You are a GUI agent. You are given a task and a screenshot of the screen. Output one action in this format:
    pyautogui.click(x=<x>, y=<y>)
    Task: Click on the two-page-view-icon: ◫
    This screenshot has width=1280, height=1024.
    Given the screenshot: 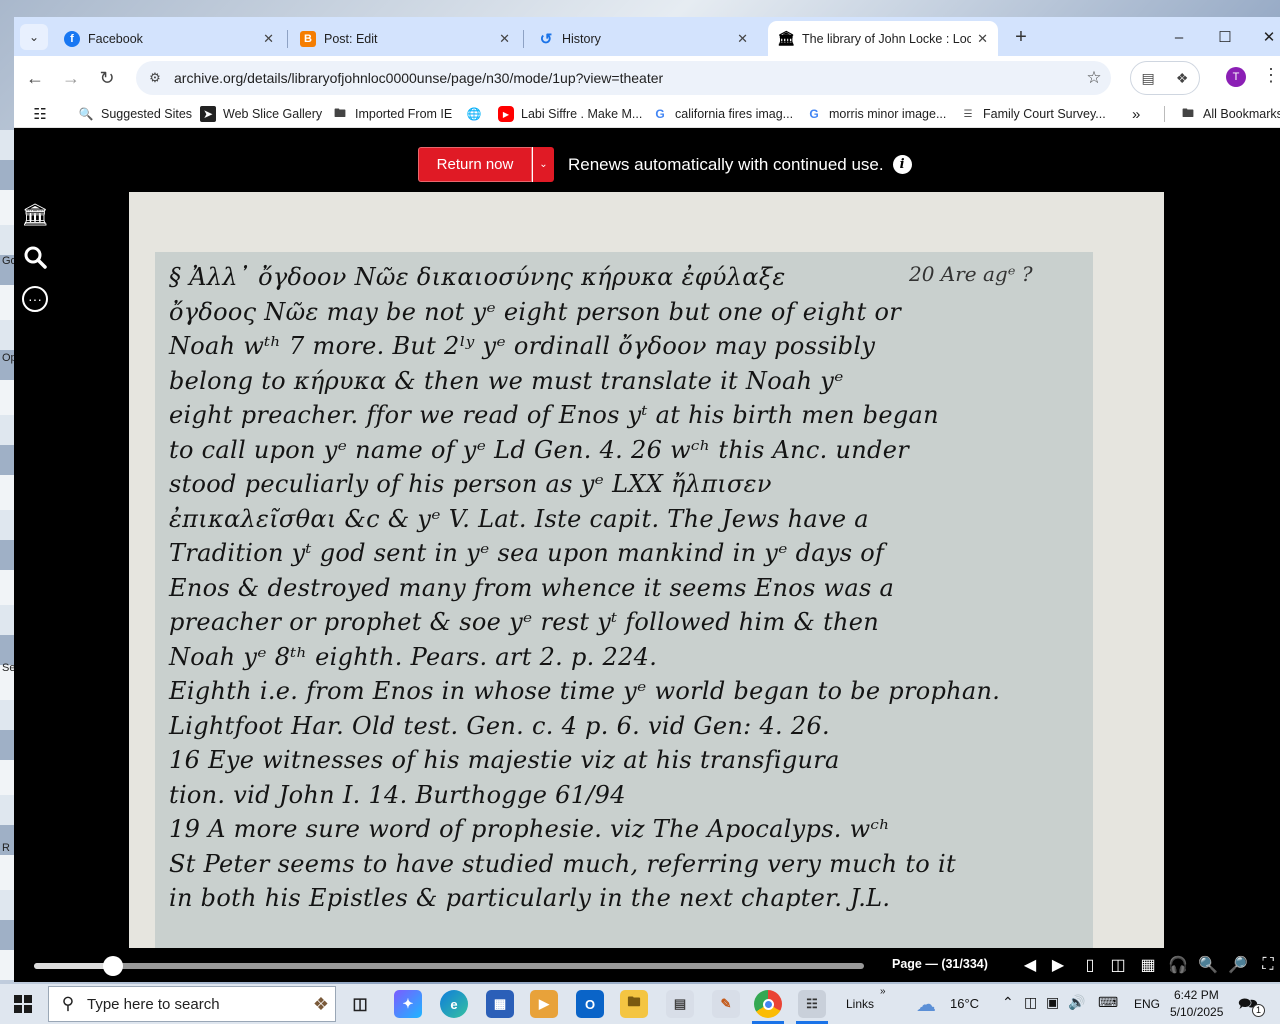 What is the action you would take?
    pyautogui.click(x=1118, y=965)
    